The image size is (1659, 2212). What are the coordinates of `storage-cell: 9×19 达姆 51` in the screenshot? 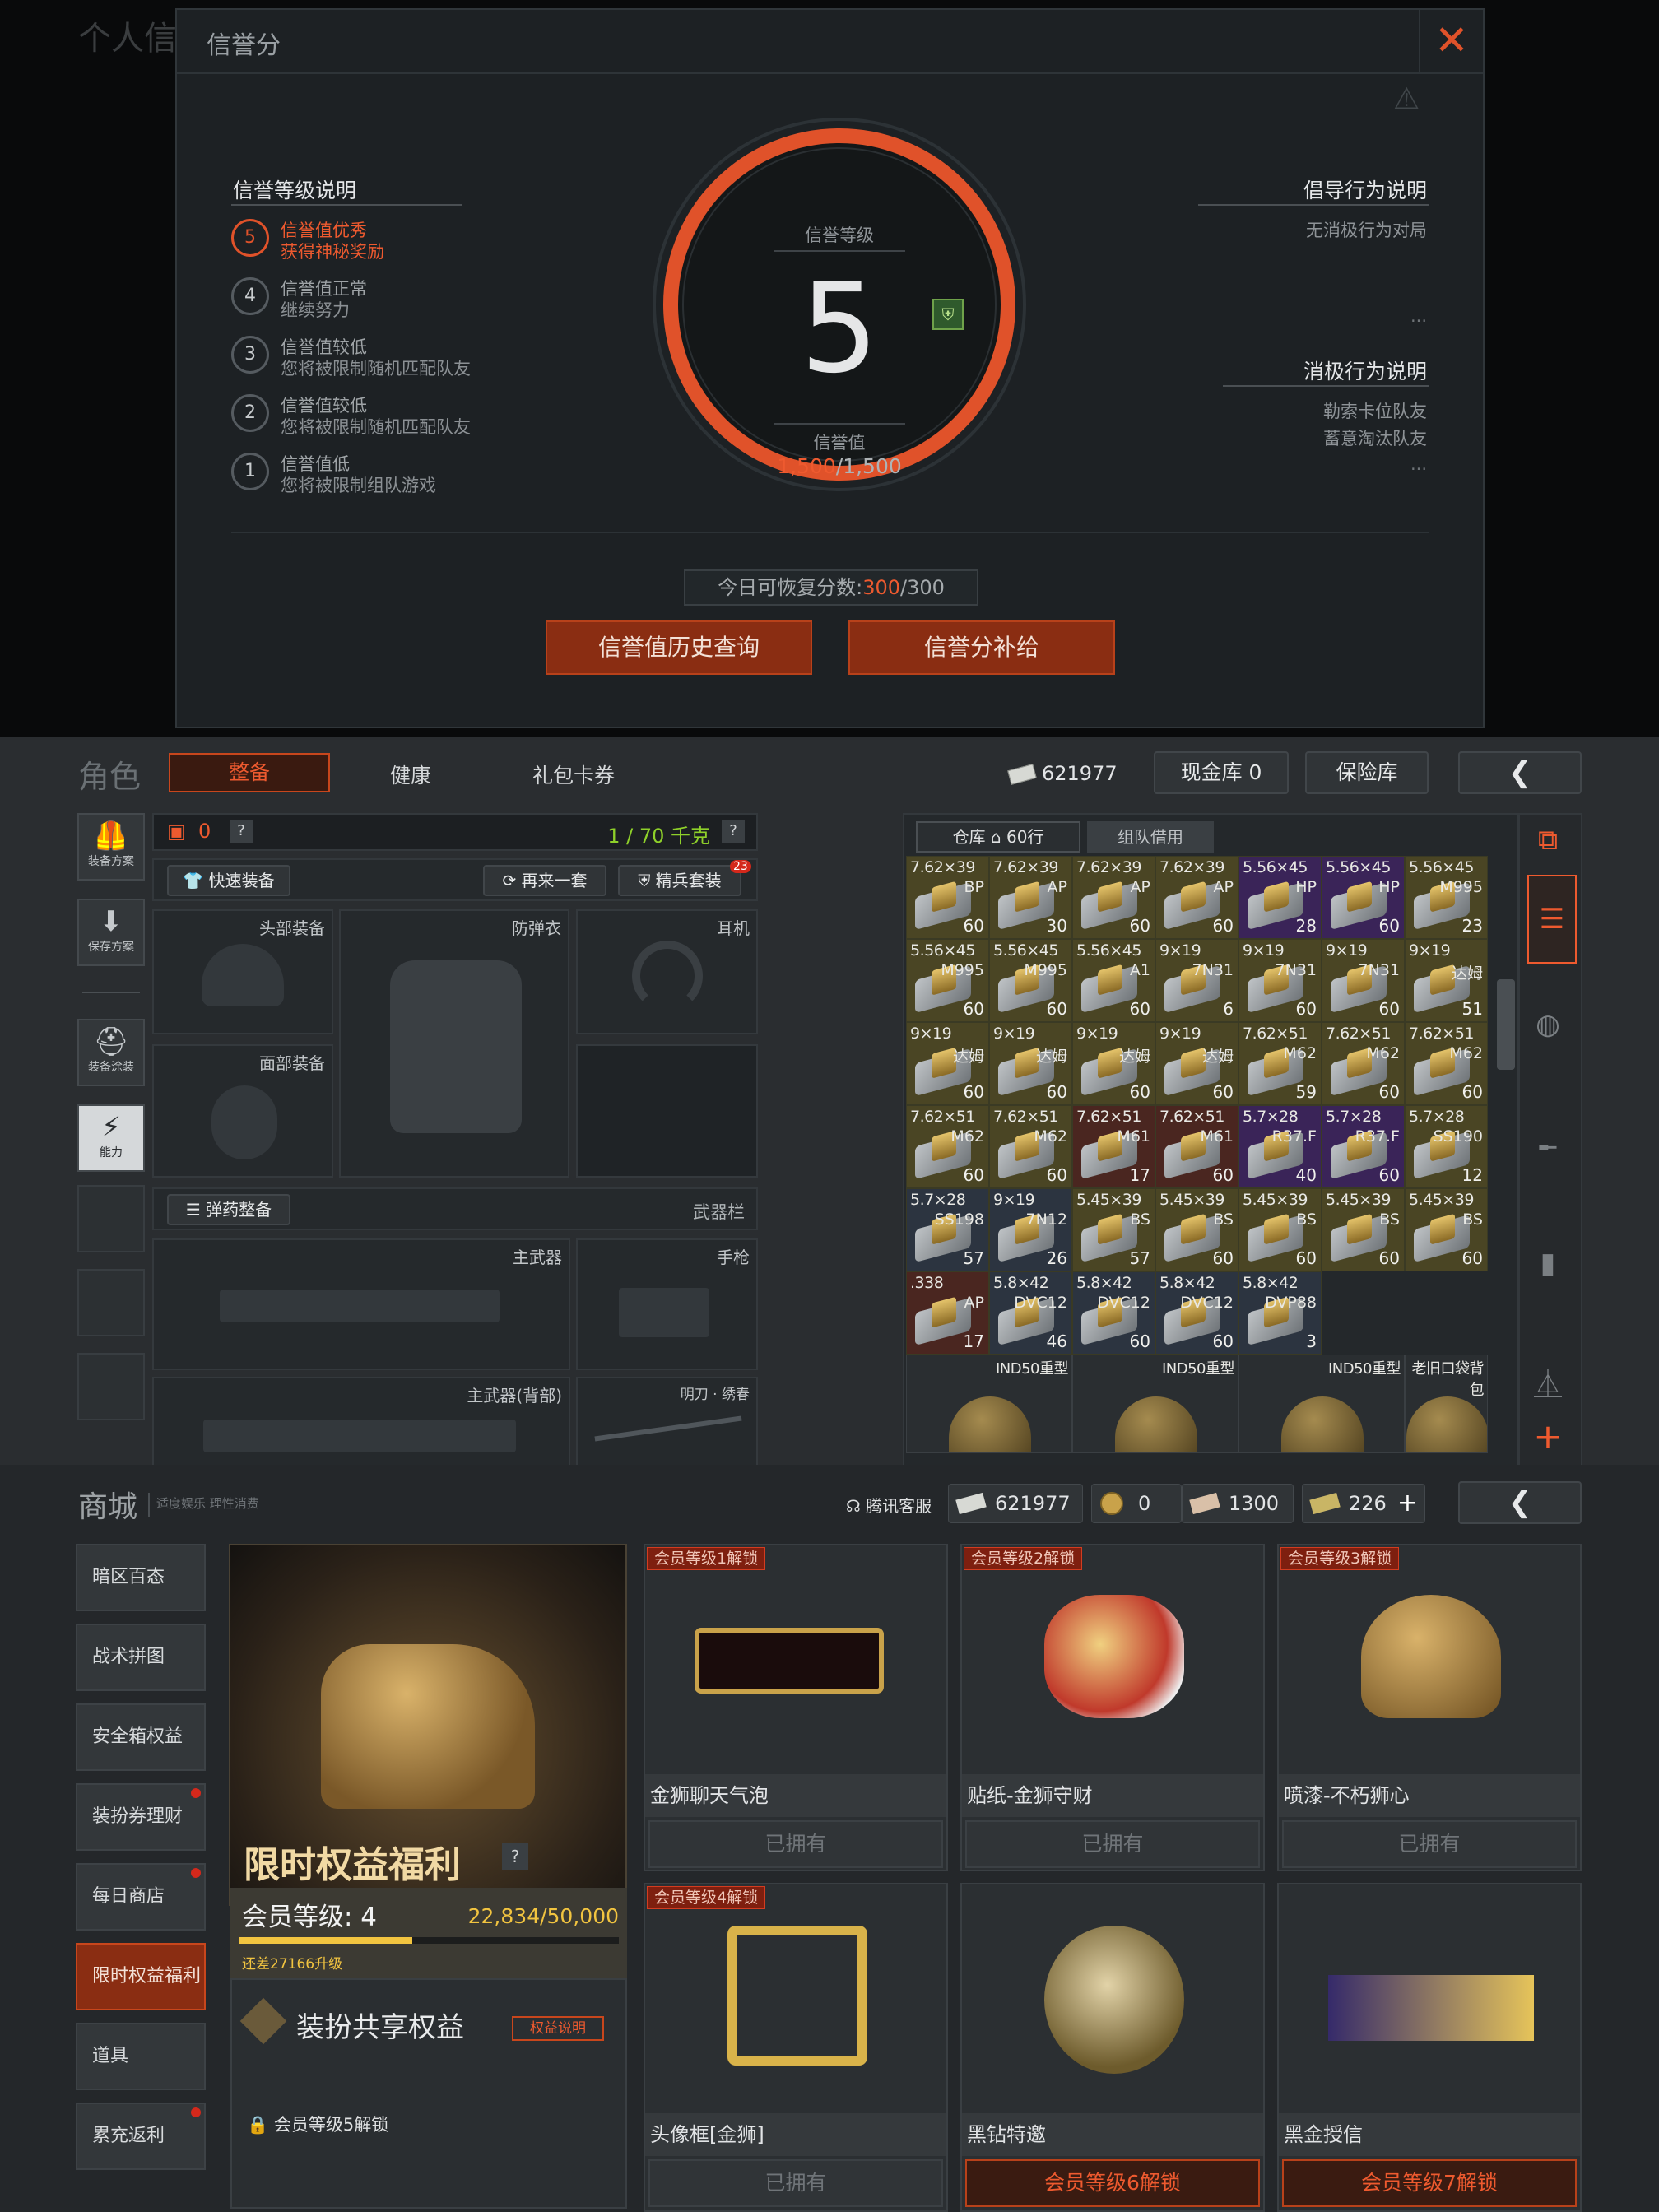 It's located at (1446, 980).